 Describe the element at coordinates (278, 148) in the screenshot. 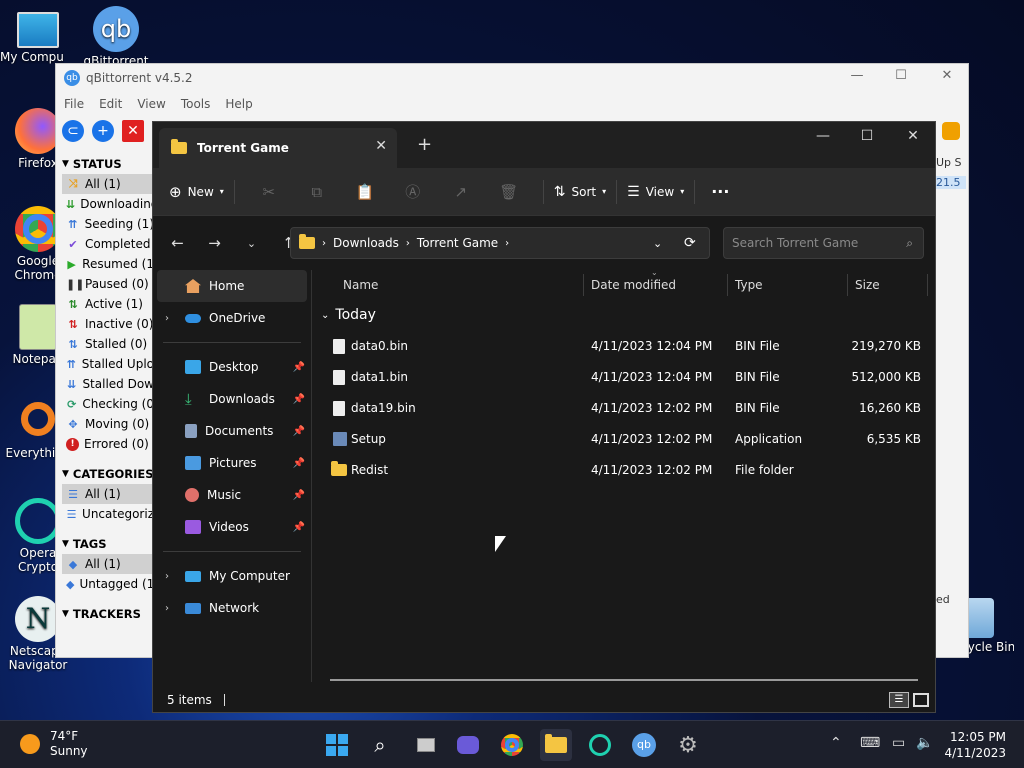

I see `explorer-tab: Torrent Game ✕` at that location.